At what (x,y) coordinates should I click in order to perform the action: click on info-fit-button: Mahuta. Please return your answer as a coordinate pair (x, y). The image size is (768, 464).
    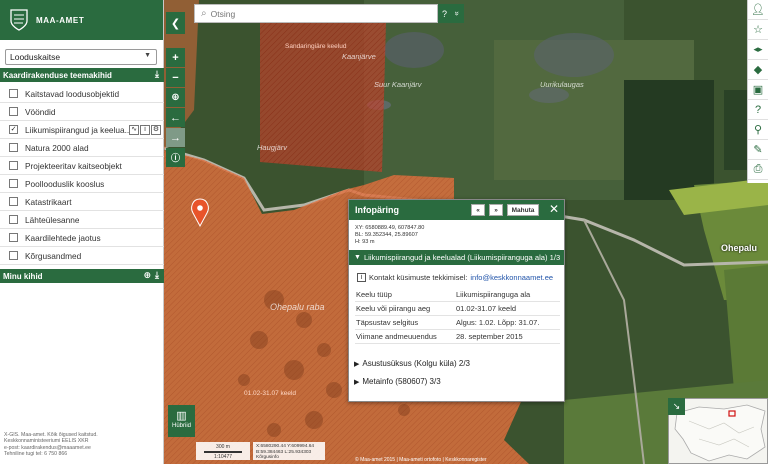
    Looking at the image, I should click on (523, 210).